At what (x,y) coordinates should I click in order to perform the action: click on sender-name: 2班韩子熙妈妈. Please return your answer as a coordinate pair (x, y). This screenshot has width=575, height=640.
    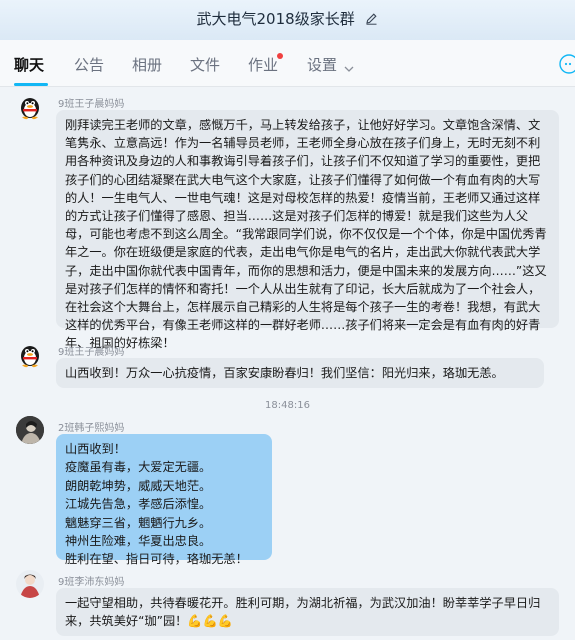
    Looking at the image, I should click on (91, 426).